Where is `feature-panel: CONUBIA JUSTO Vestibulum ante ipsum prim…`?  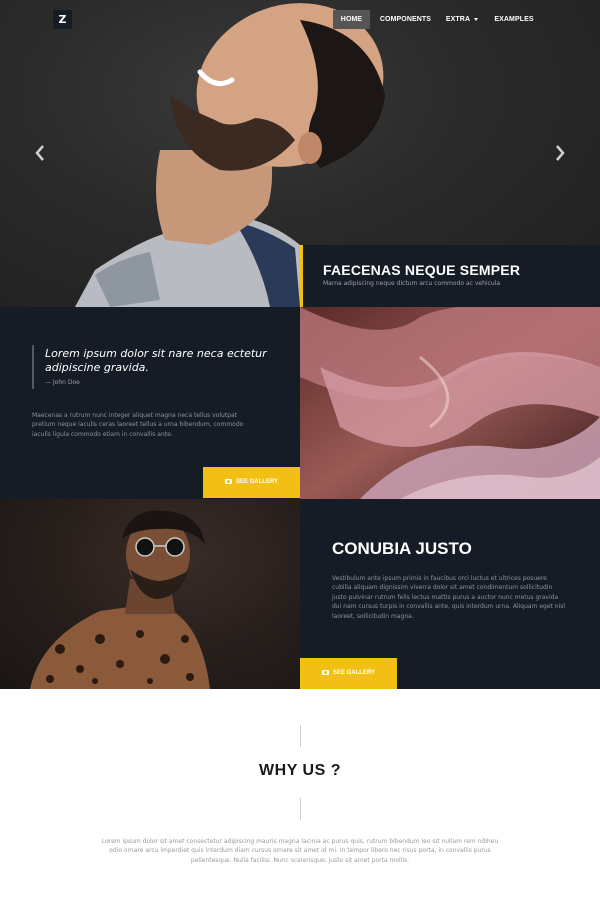 feature-panel: CONUBIA JUSTO Vestibulum ante ipsum prim… is located at coordinates (450, 594).